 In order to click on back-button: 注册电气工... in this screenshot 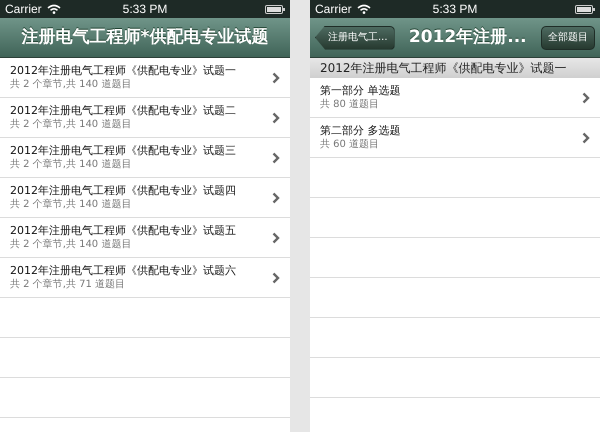, I will do `click(355, 38)`.